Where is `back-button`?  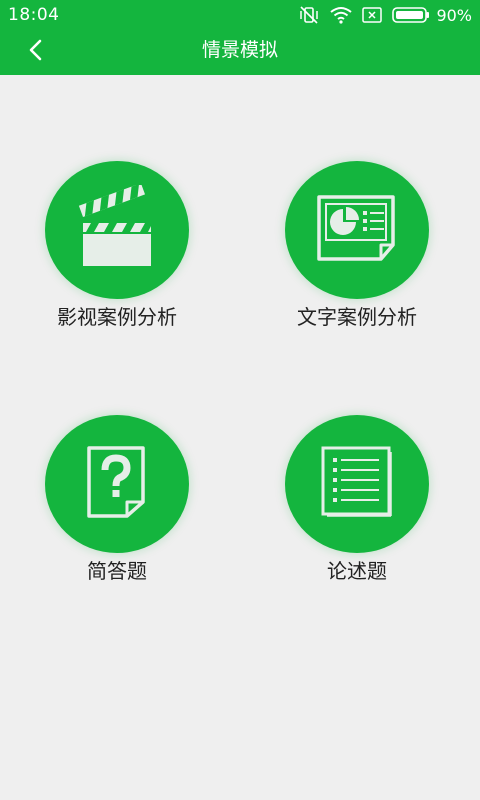
back-button is located at coordinates (36, 52).